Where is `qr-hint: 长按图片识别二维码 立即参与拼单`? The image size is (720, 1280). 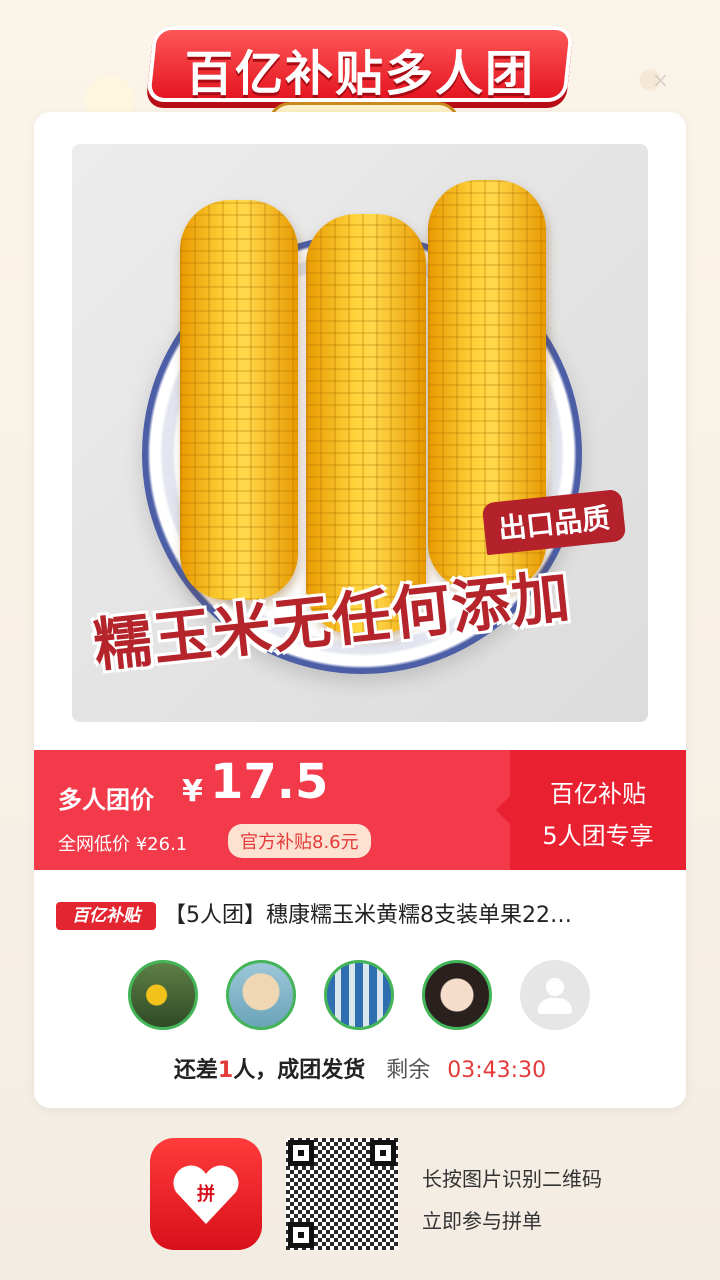
qr-hint: 长按图片识别二维码 立即参与拼单 is located at coordinates (512, 1200).